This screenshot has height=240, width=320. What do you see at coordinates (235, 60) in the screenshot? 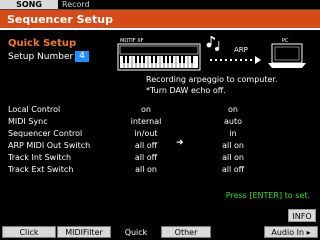
I see `dotted-arrow-icon` at bounding box center [235, 60].